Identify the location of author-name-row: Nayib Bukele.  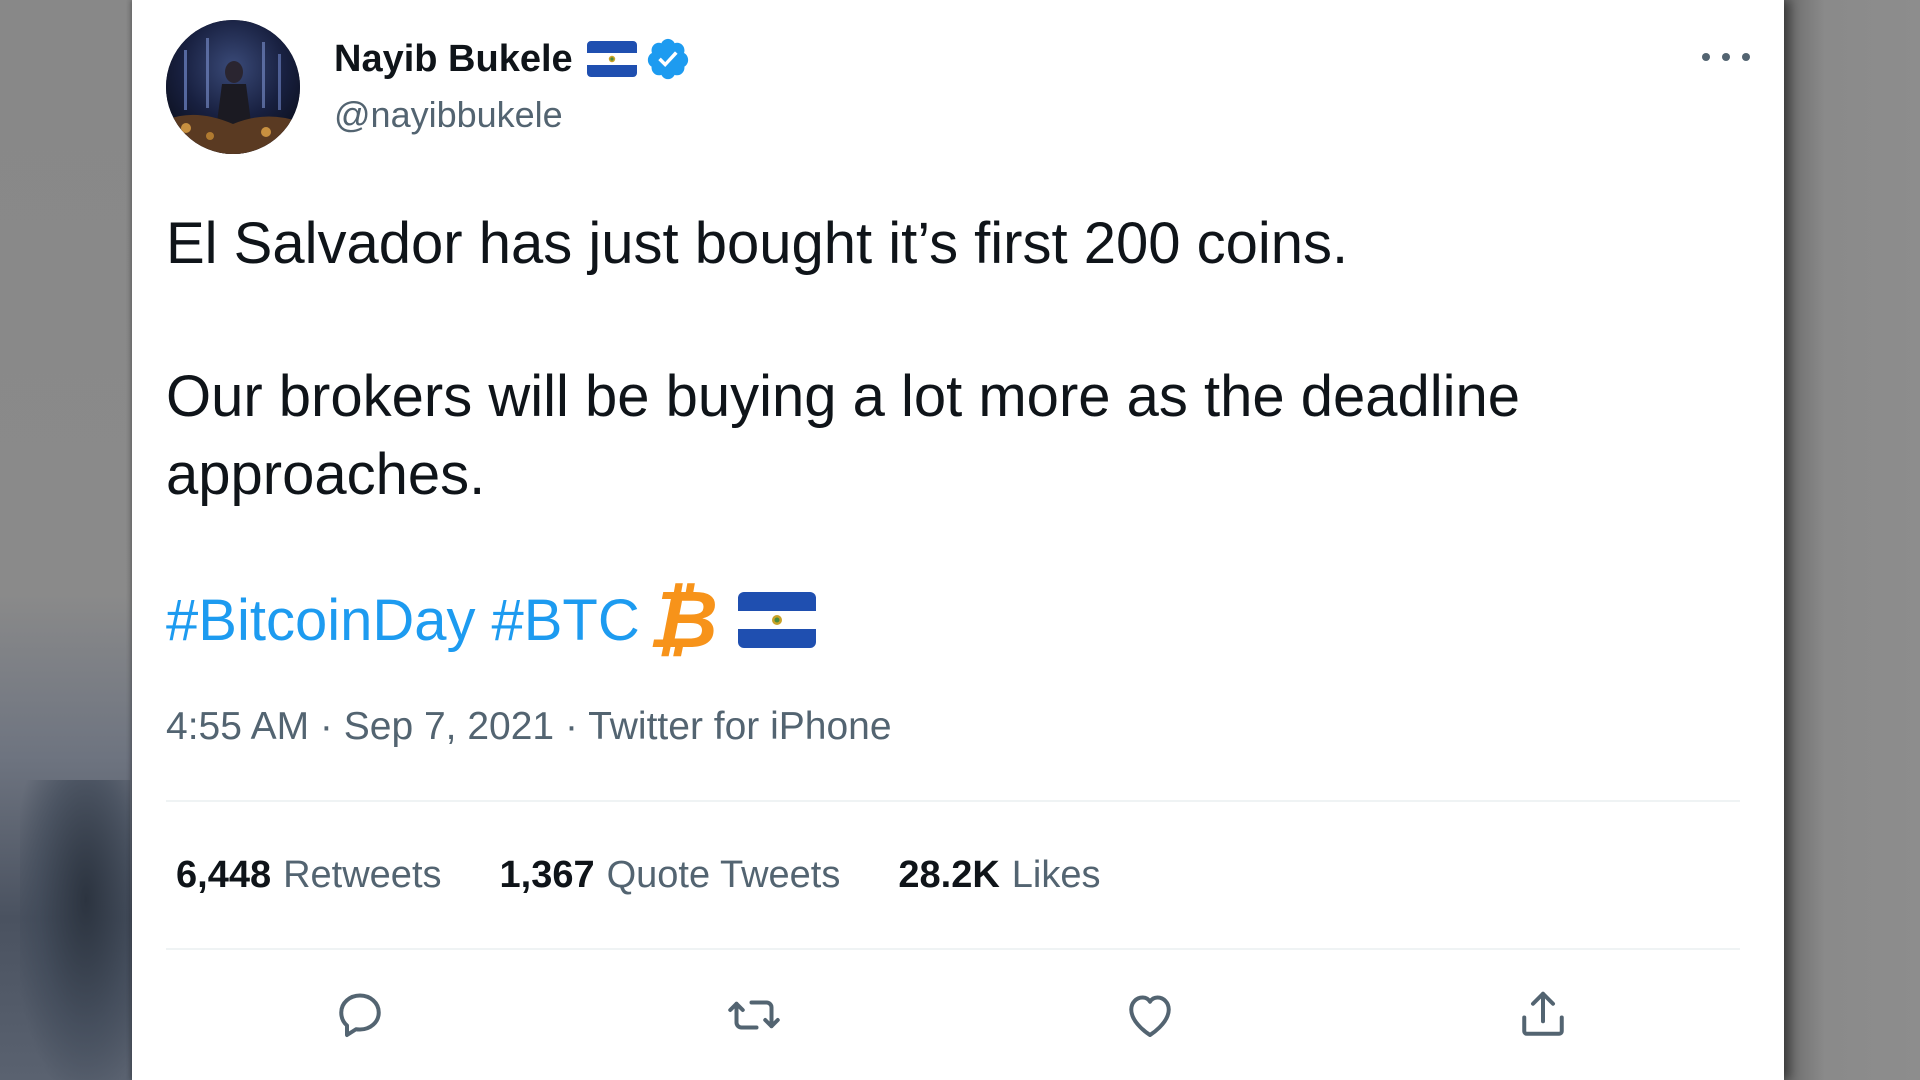
(512, 59).